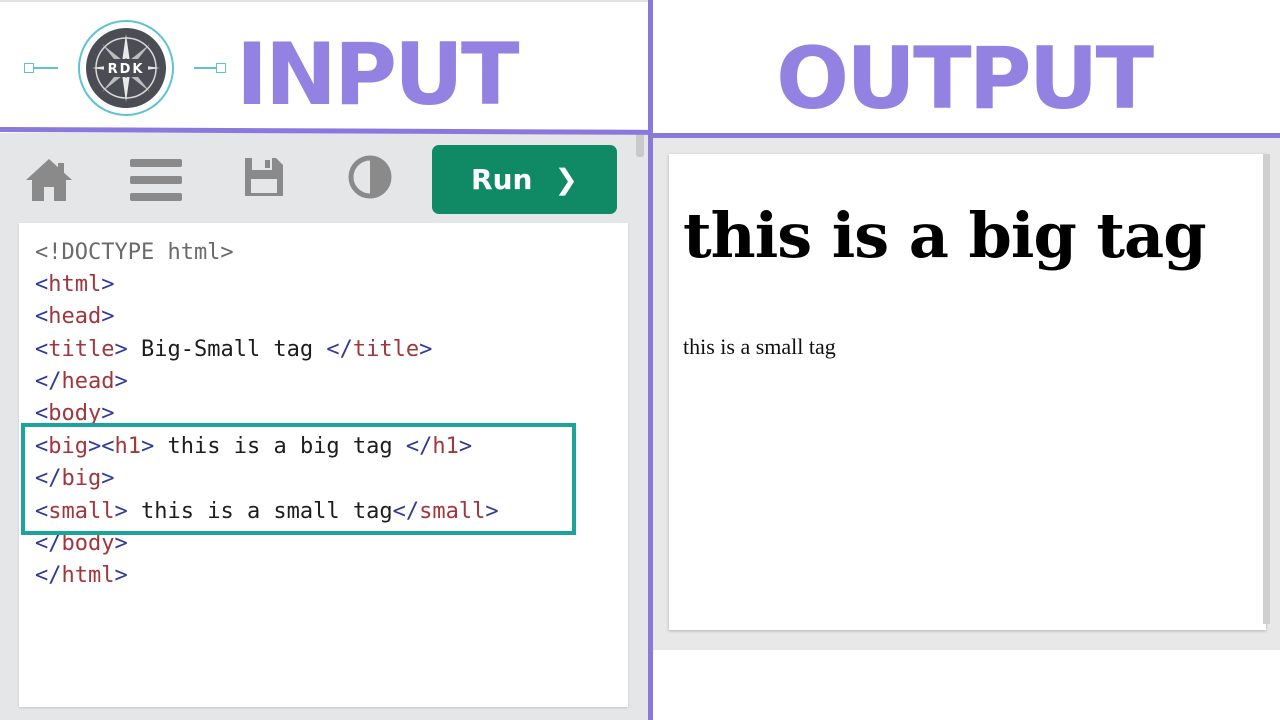 Image resolution: width=1280 pixels, height=720 pixels. What do you see at coordinates (298, 479) in the screenshot?
I see `code-highlight-box` at bounding box center [298, 479].